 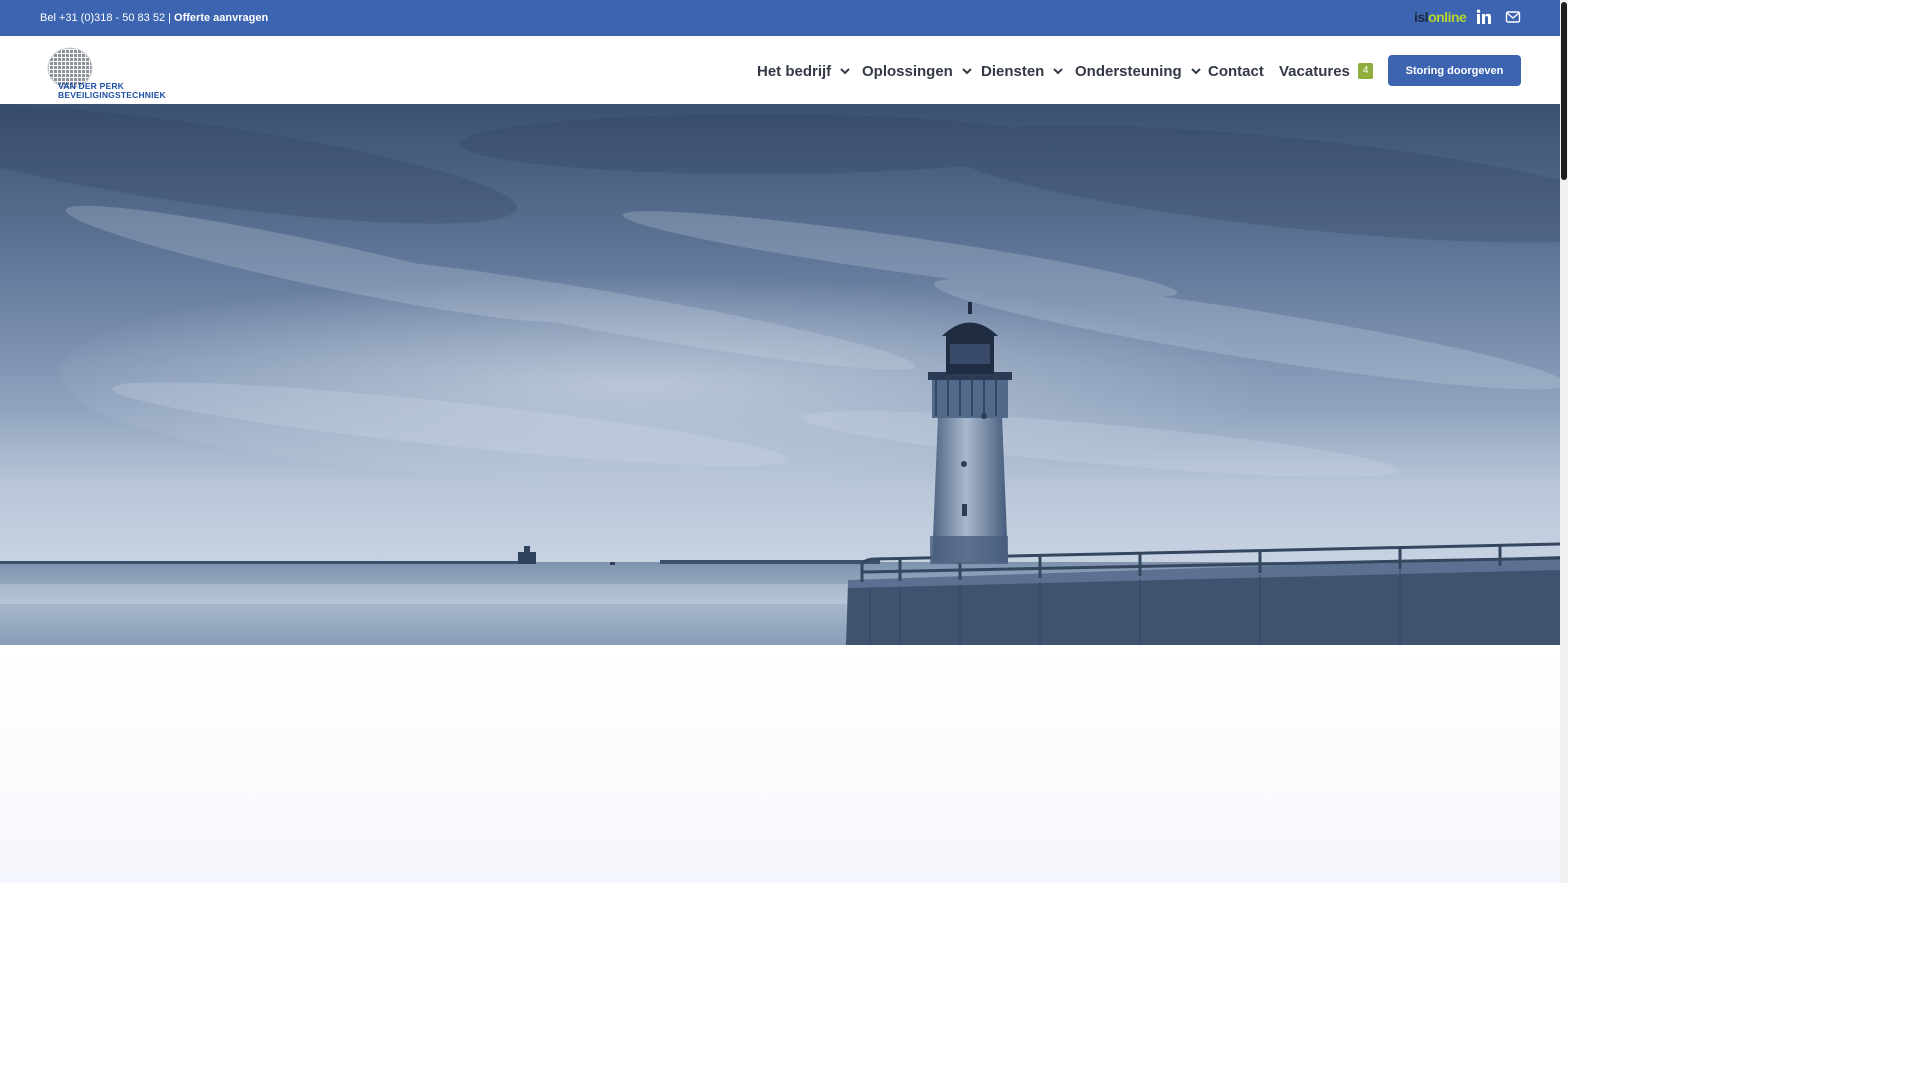 I want to click on isl-logo-part2: online, so click(x=1447, y=17).